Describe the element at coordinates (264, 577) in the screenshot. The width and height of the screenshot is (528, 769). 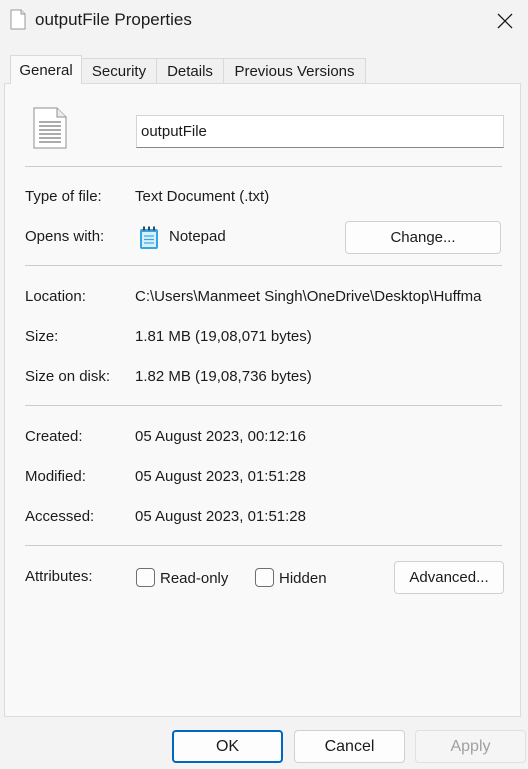
I see `hidden-checkbox` at that location.